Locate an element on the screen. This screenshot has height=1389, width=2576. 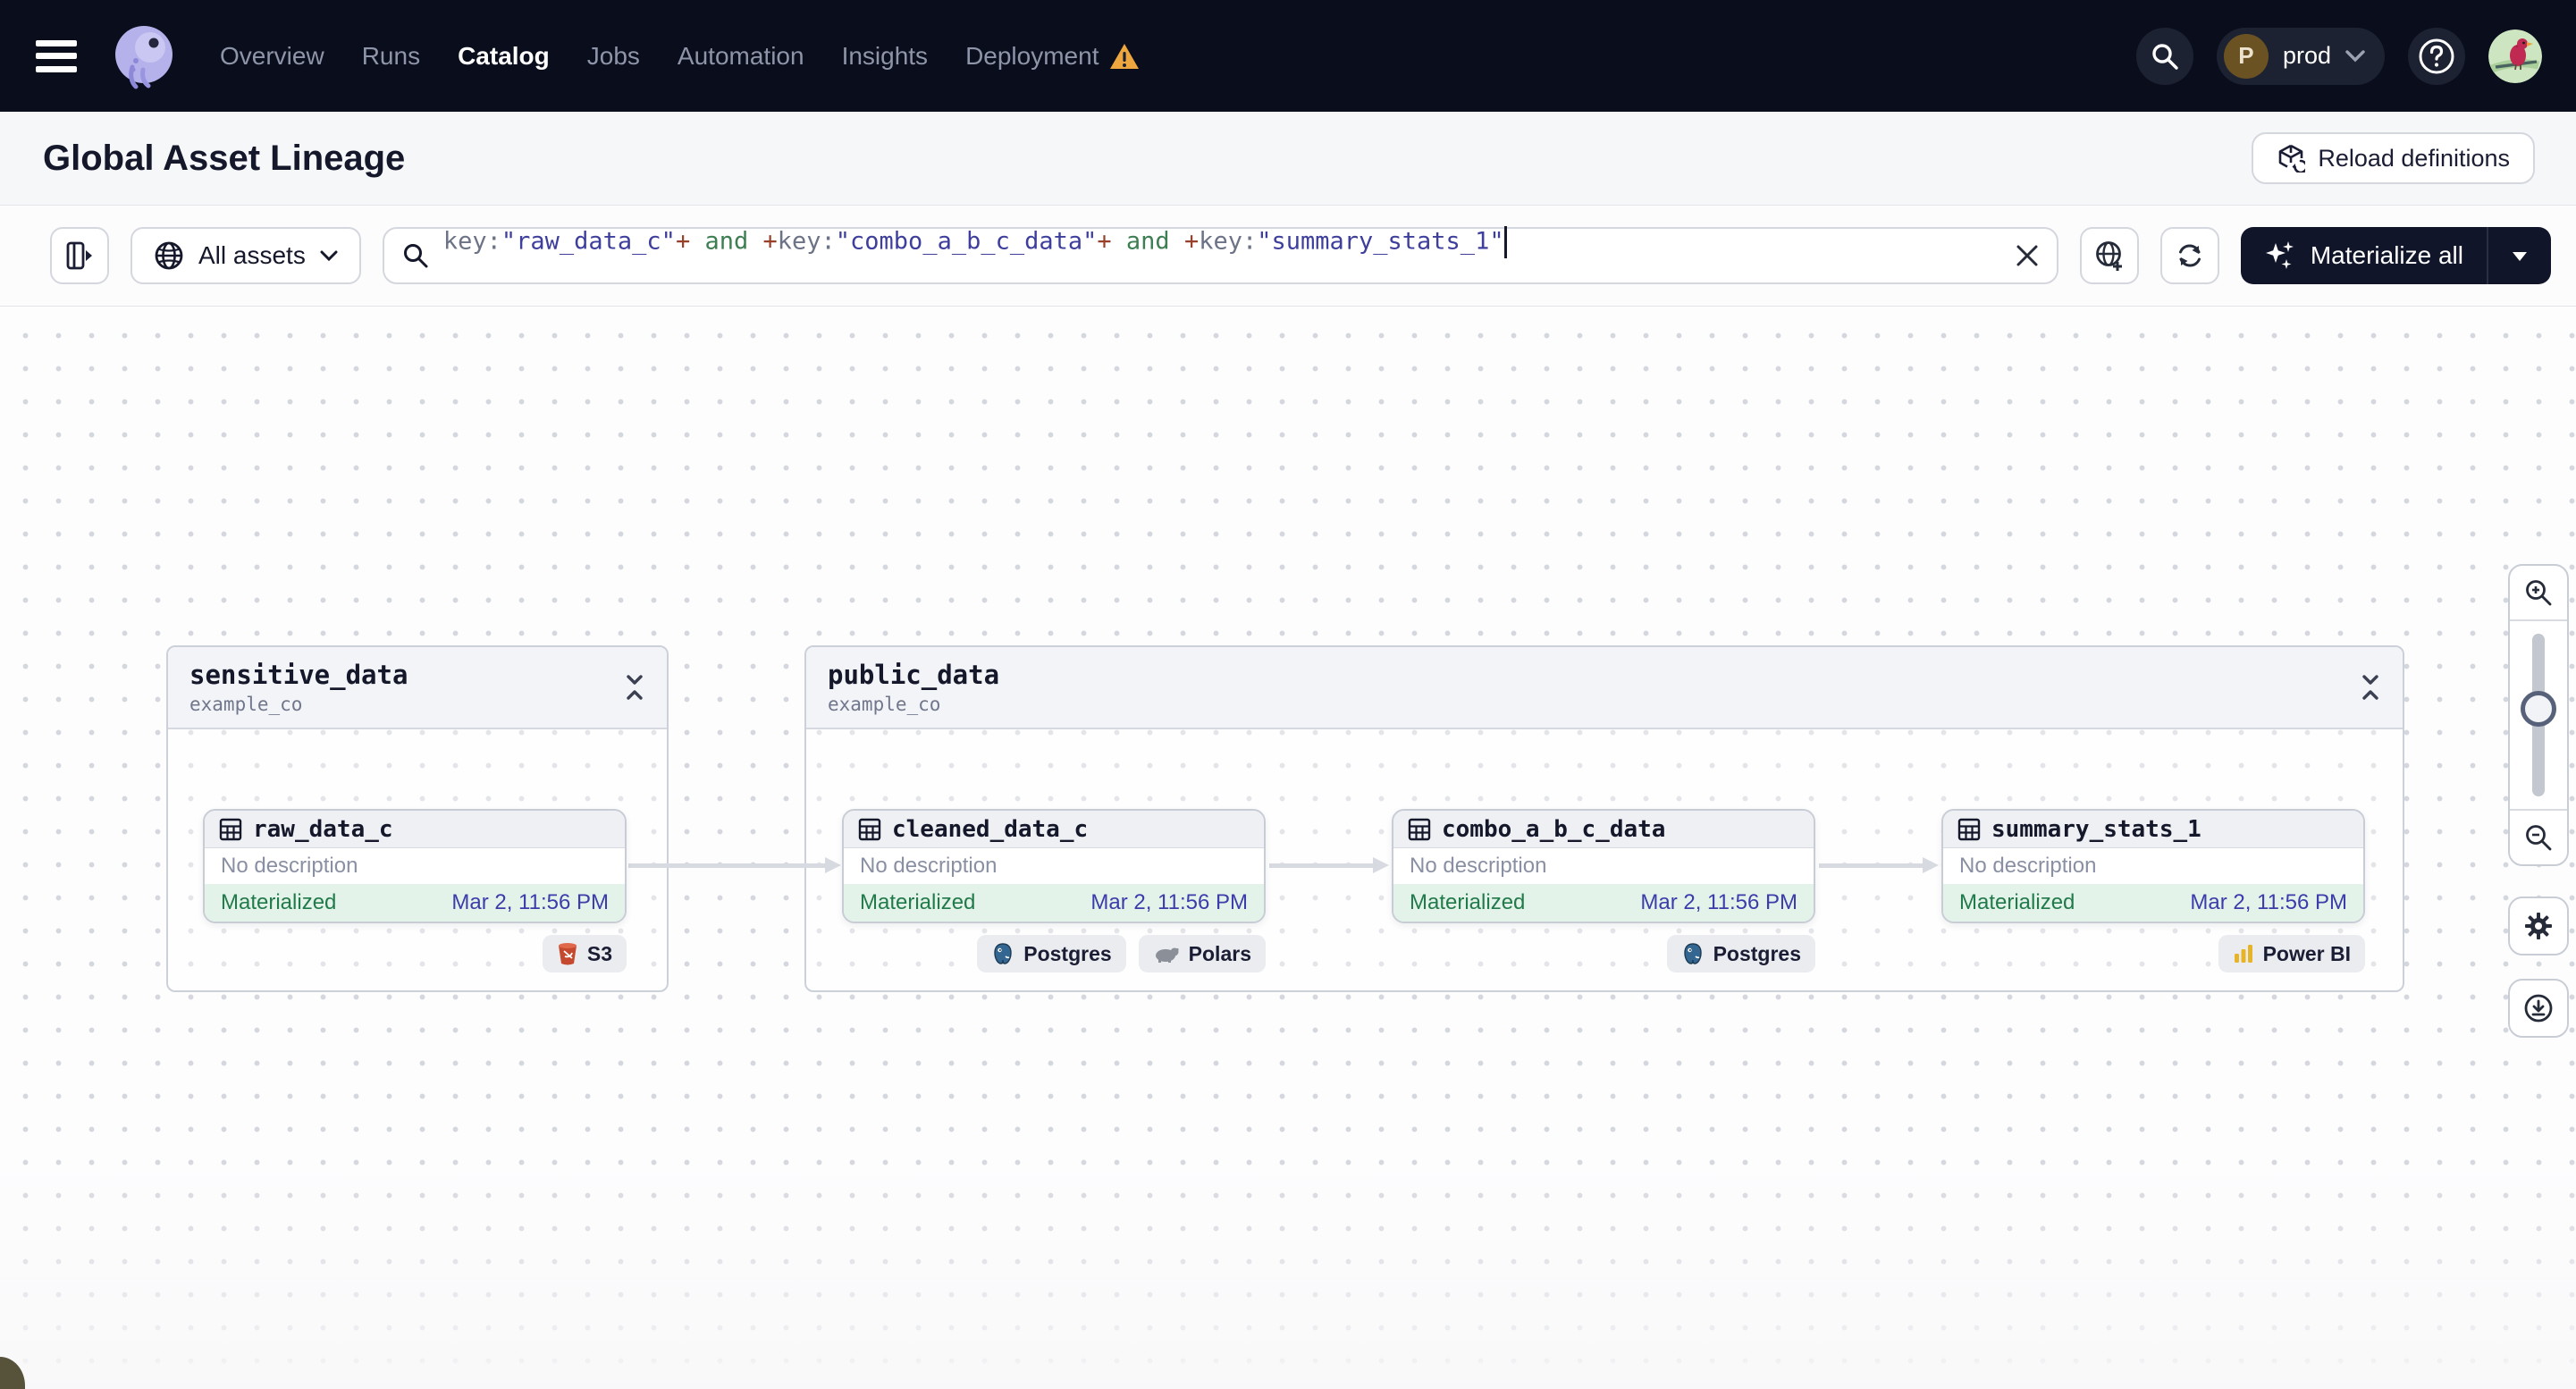
asset-badges-summary-stats-1: Power BI is located at coordinates (2153, 953).